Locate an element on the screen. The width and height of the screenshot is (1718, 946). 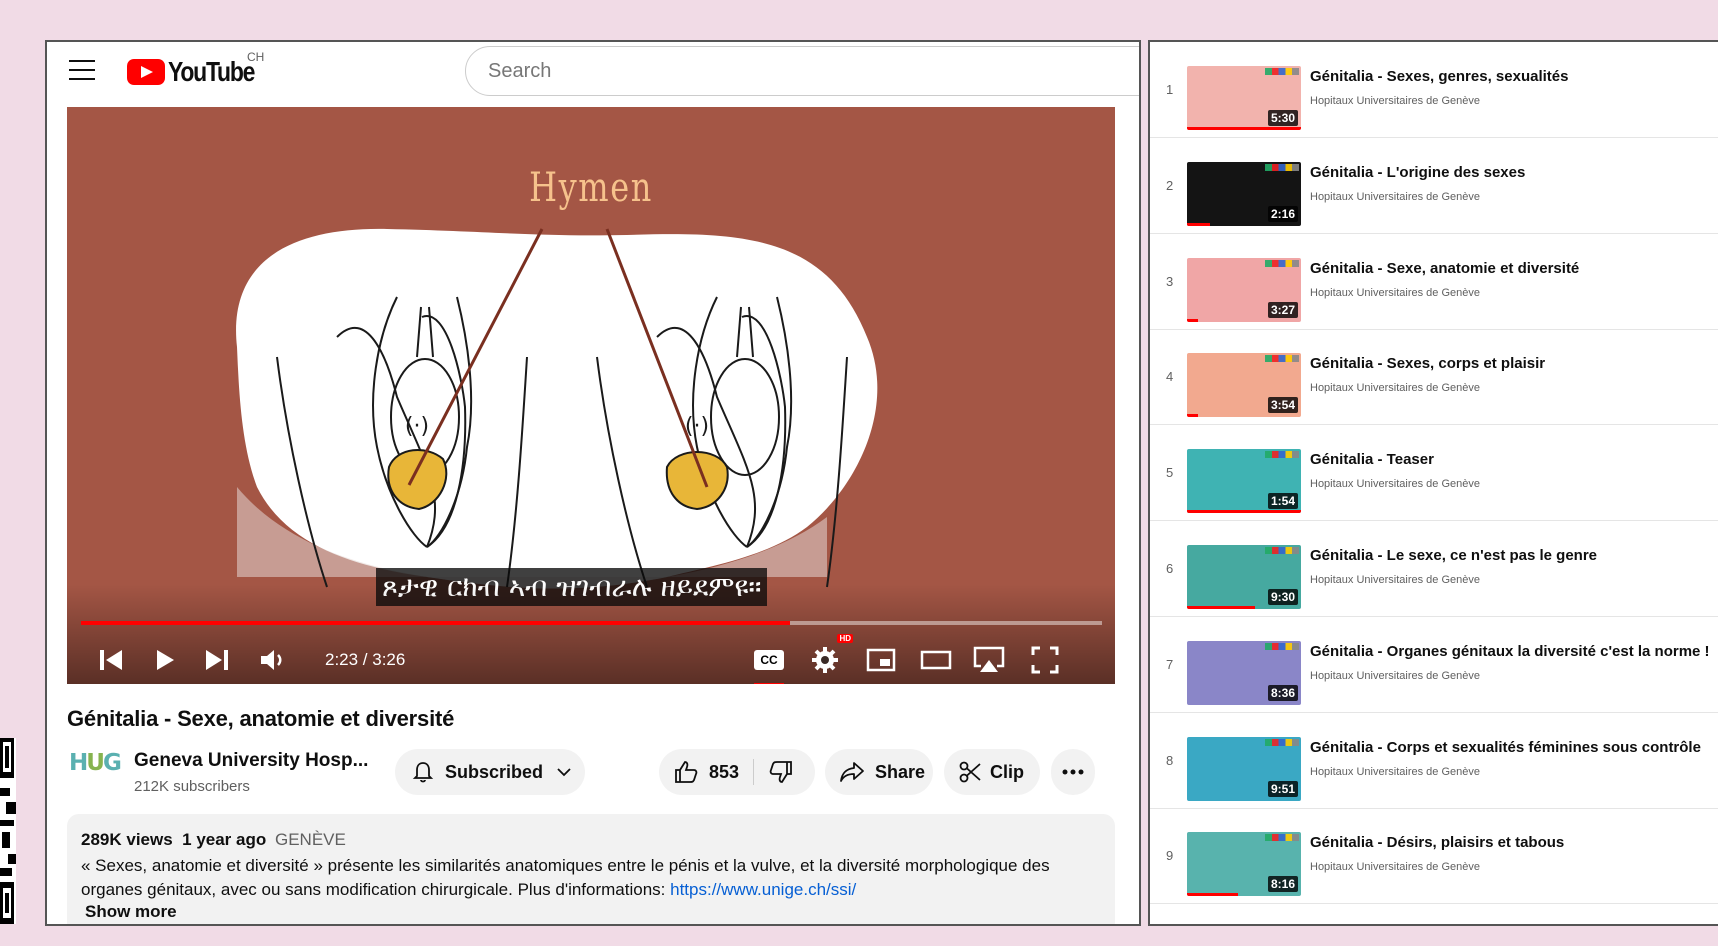
airplay-icon is located at coordinates (989, 659).